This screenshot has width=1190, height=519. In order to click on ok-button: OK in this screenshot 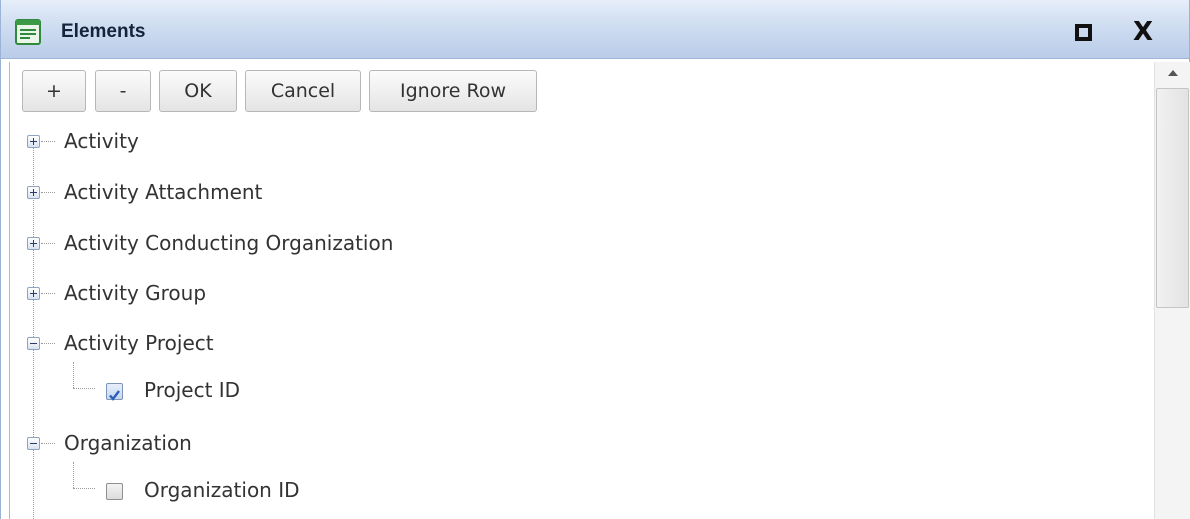, I will do `click(198, 91)`.